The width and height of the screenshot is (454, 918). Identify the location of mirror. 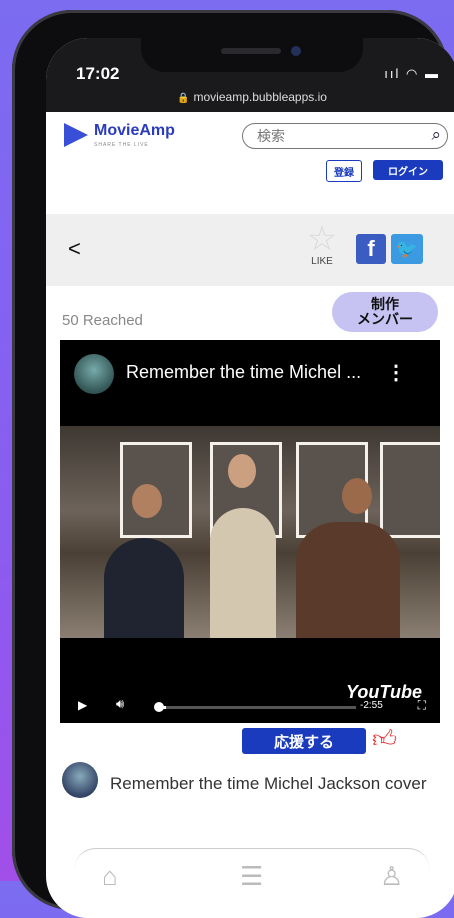
(410, 490).